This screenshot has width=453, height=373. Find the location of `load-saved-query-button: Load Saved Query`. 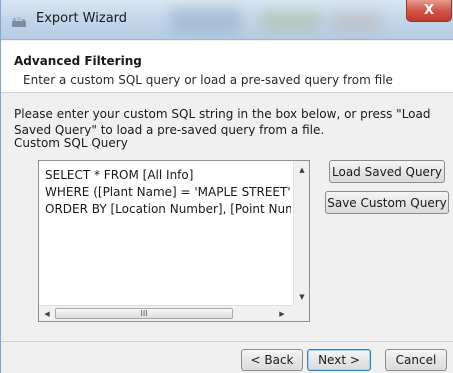

load-saved-query-button: Load Saved Query is located at coordinates (387, 171).